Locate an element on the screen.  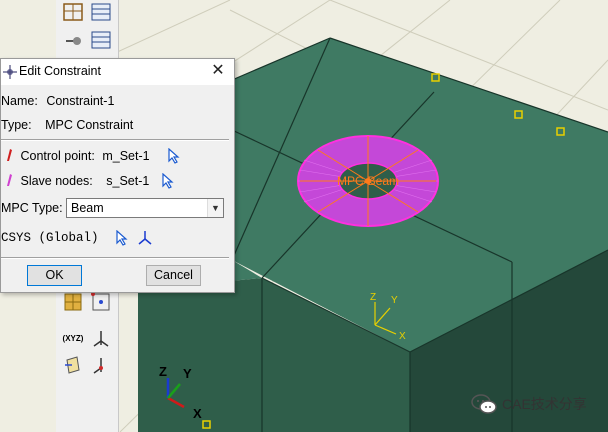
axis-icon is located at coordinates (101, 339).